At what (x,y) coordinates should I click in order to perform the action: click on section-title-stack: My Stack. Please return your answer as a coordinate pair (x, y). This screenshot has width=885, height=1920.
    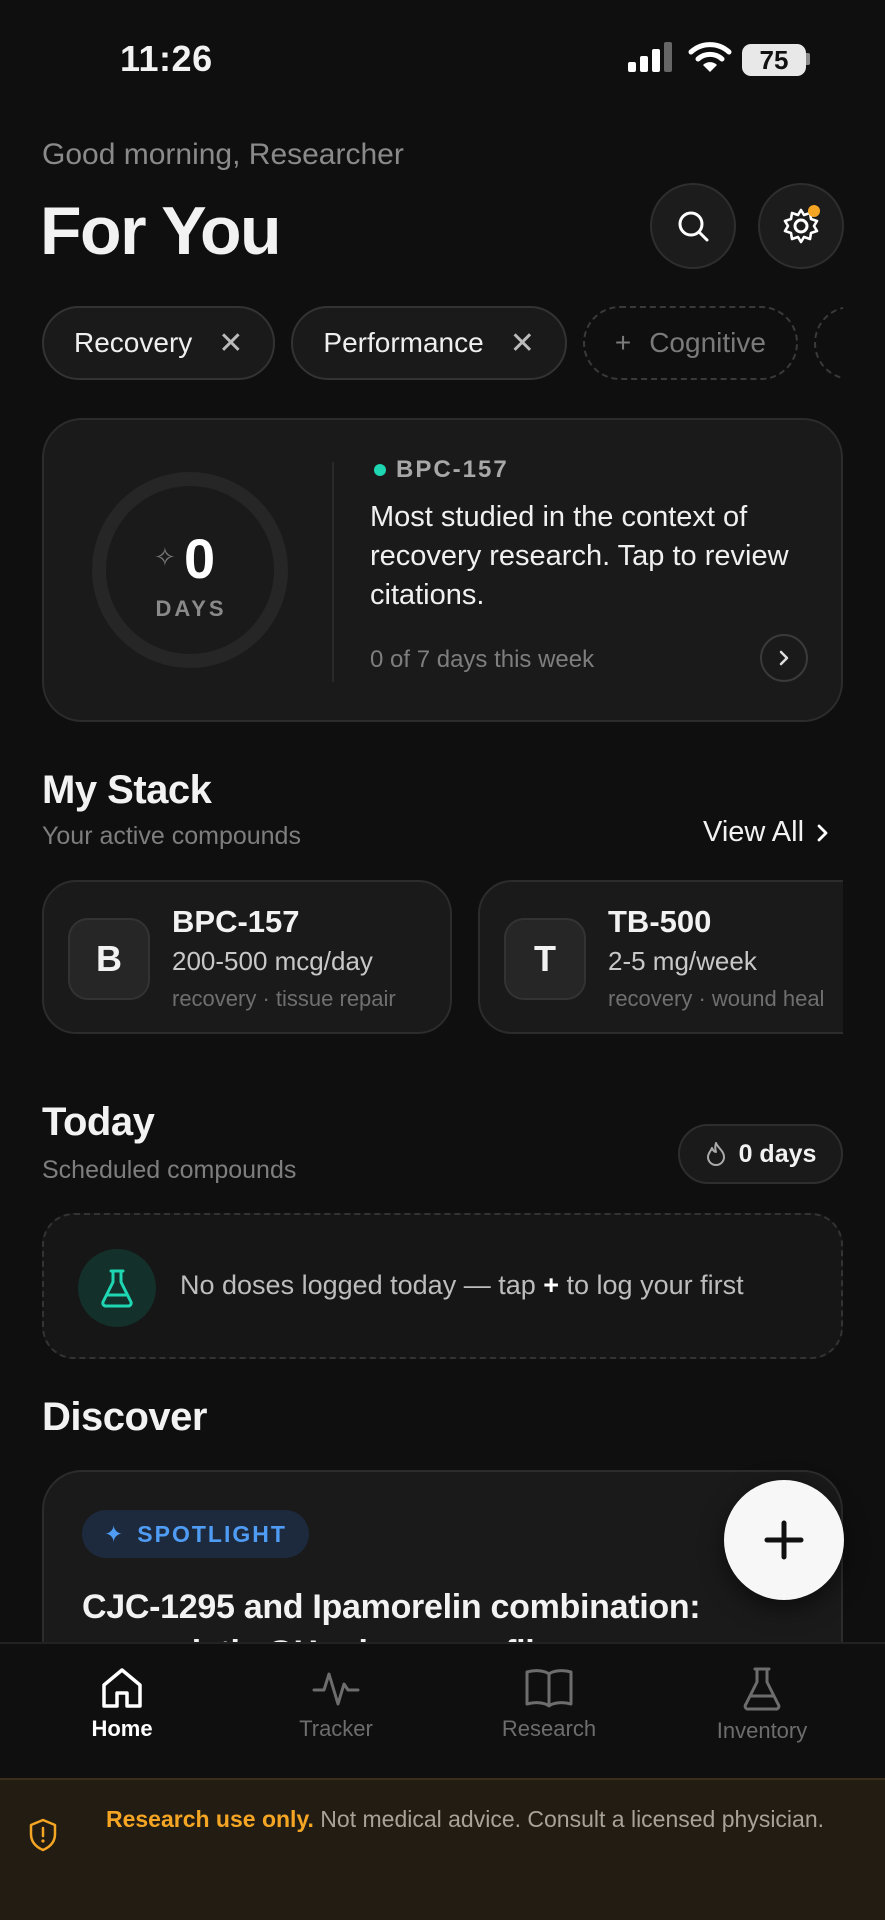
    Looking at the image, I should click on (127, 790).